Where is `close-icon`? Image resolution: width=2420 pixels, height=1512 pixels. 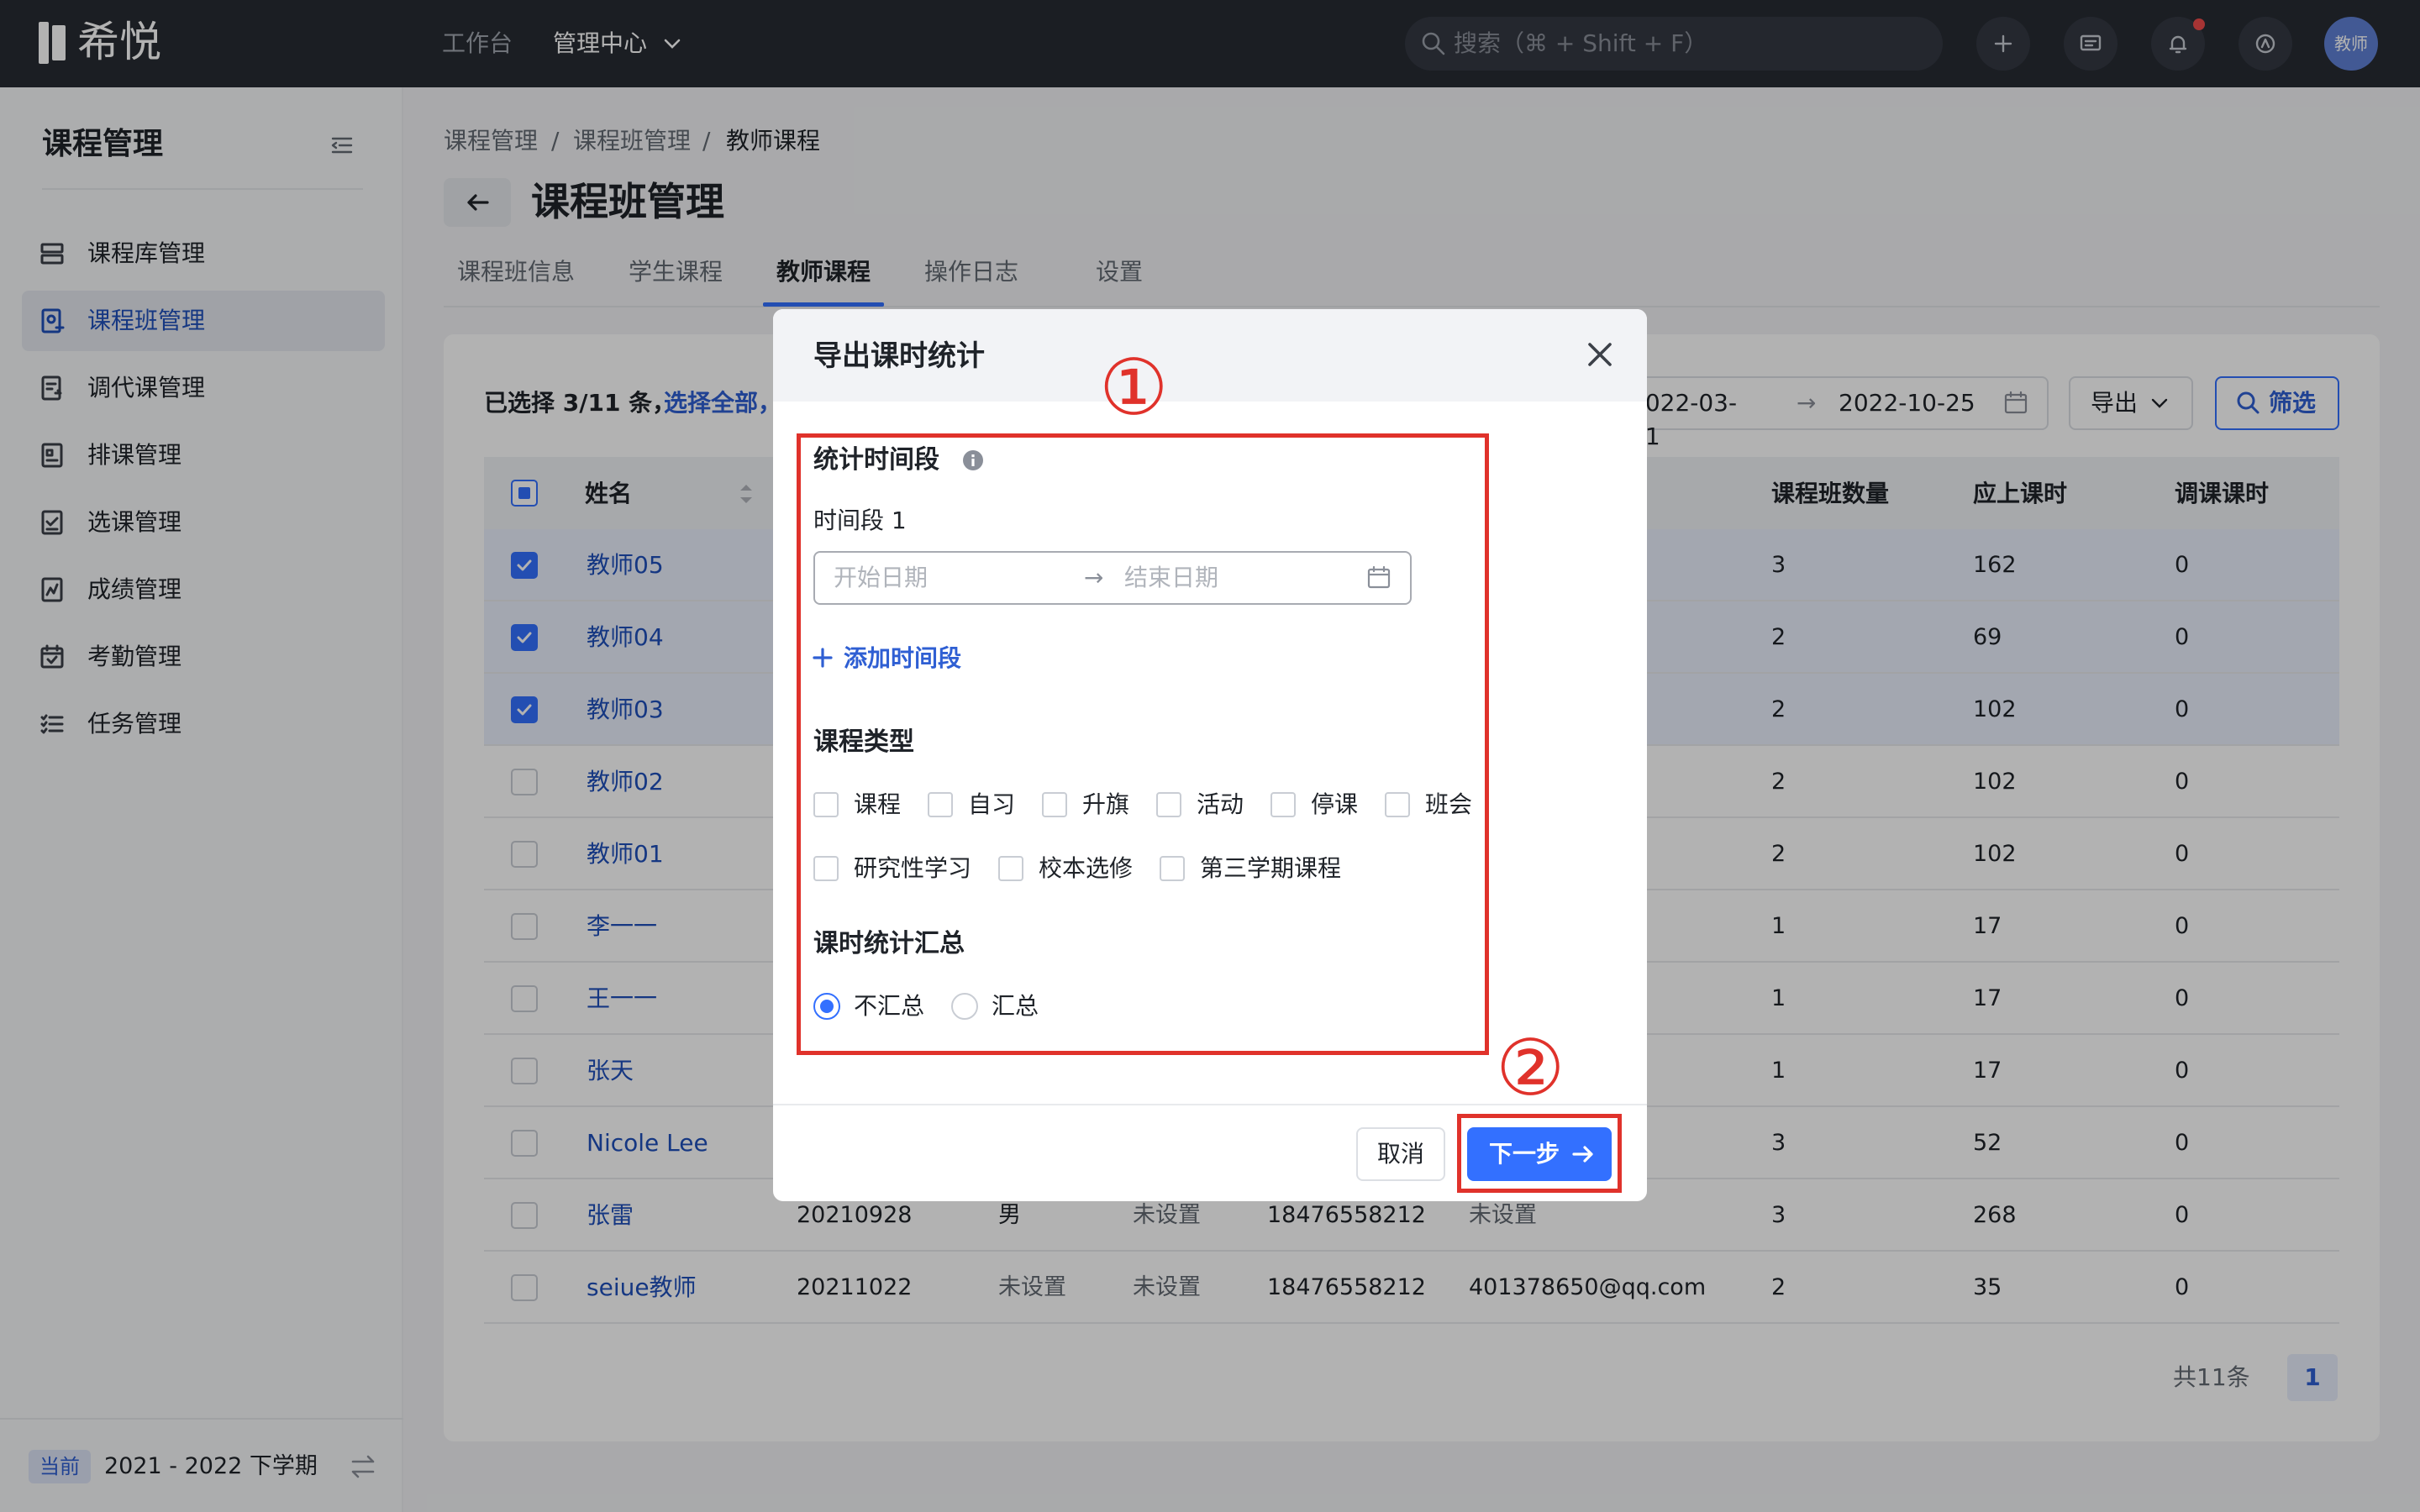
close-icon is located at coordinates (1599, 354).